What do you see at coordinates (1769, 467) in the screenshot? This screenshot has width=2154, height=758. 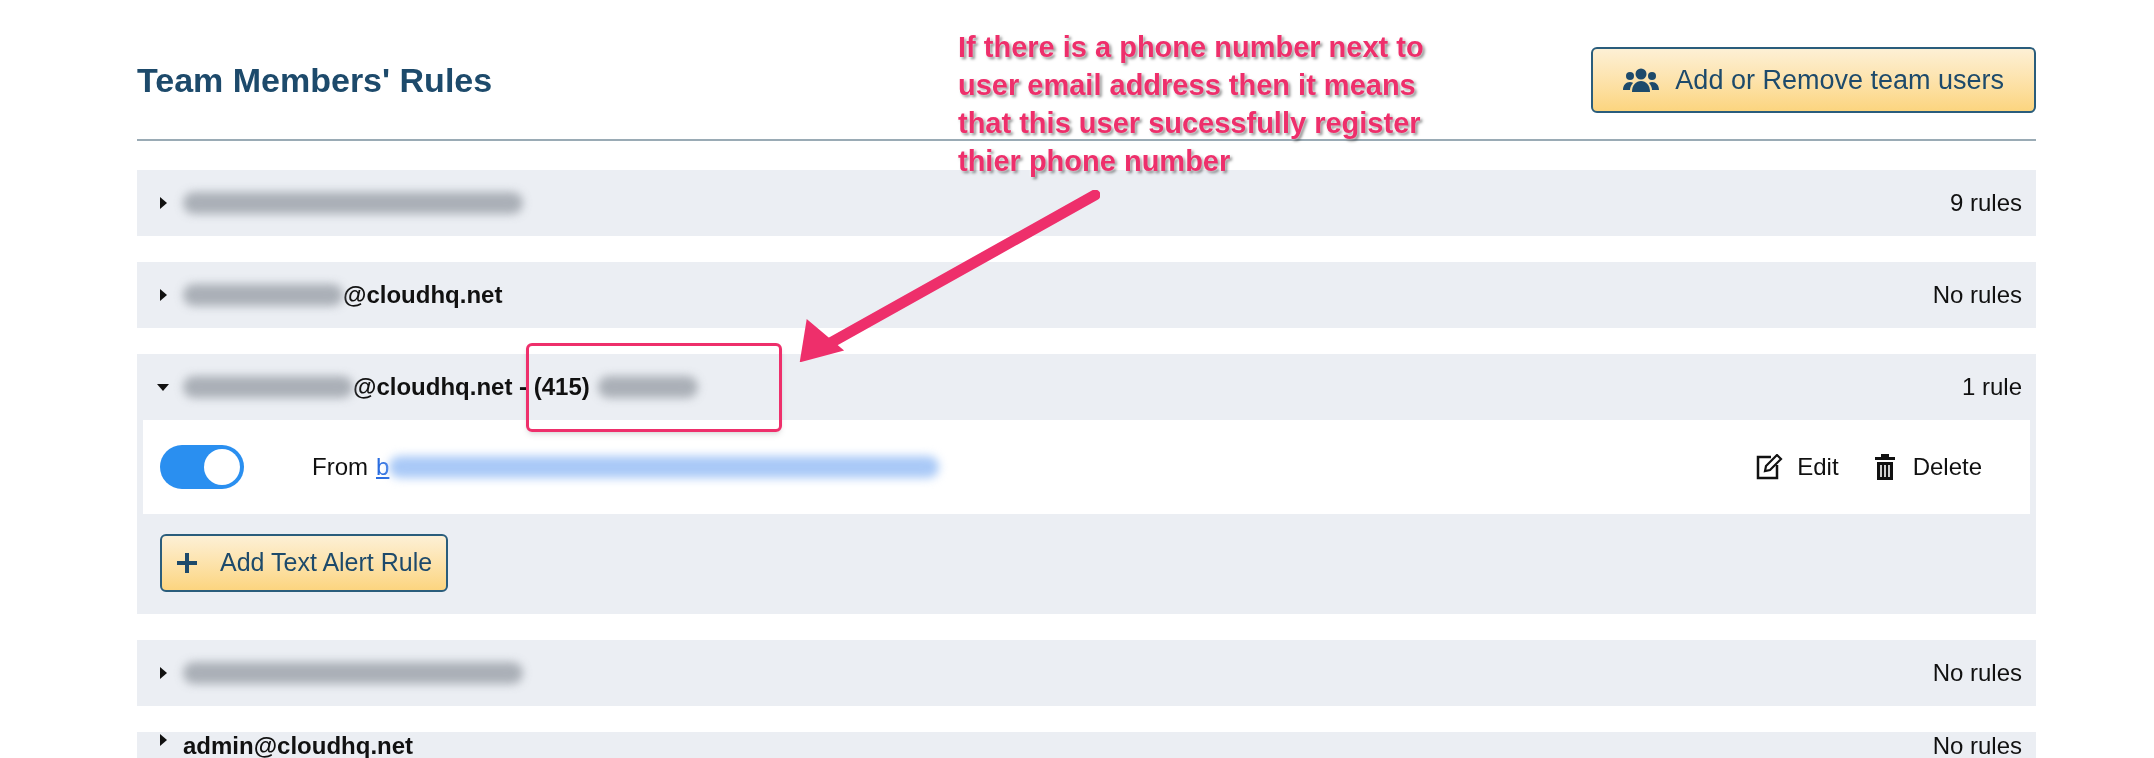 I see `edit-icon` at bounding box center [1769, 467].